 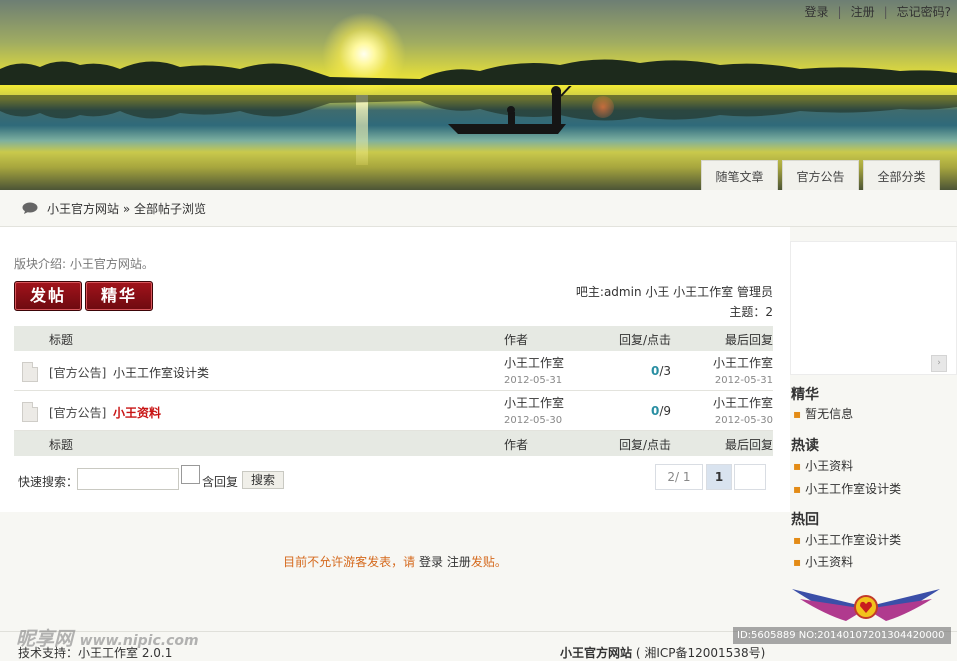 What do you see at coordinates (829, 414) in the screenshot?
I see `sidebar-item-label: 暂无信息` at bounding box center [829, 414].